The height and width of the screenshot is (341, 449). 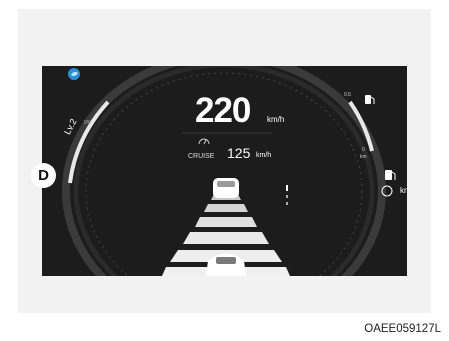 What do you see at coordinates (276, 119) in the screenshot?
I see `speed-unit: km/h` at bounding box center [276, 119].